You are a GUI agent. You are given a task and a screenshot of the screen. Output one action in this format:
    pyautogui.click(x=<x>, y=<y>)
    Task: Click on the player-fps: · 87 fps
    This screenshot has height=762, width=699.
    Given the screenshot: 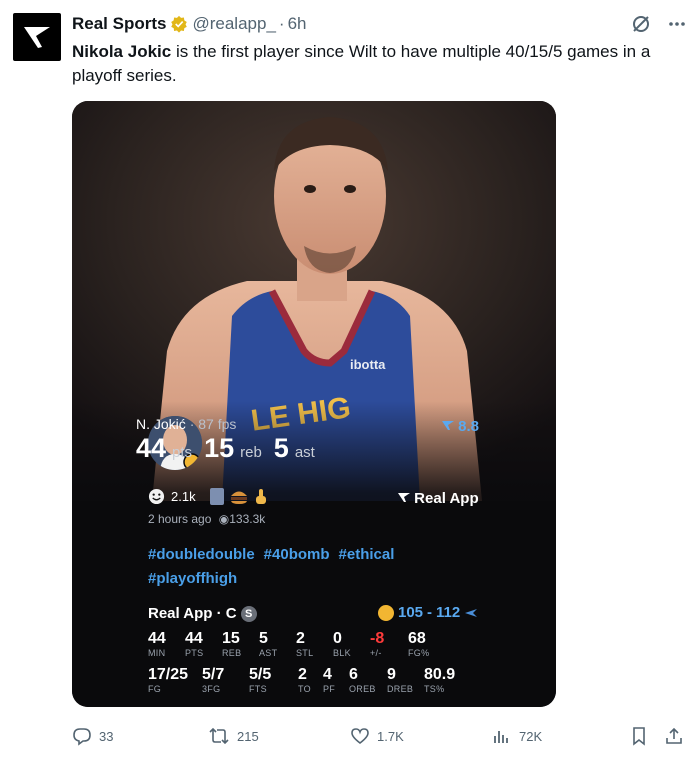 What is the action you would take?
    pyautogui.click(x=213, y=424)
    